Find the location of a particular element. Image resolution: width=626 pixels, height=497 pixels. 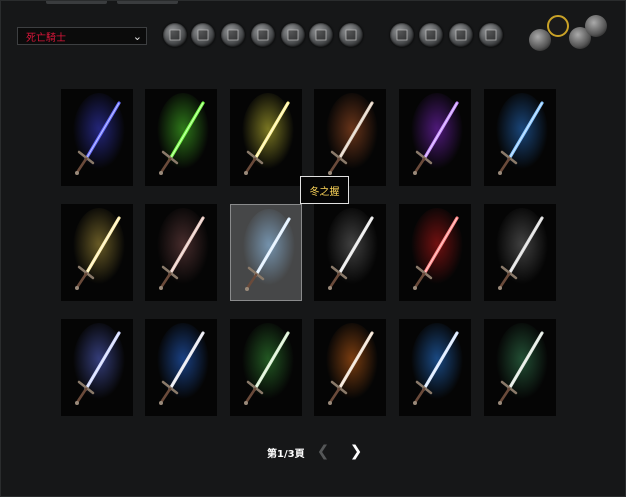

cloak-icon is located at coordinates (233, 35).